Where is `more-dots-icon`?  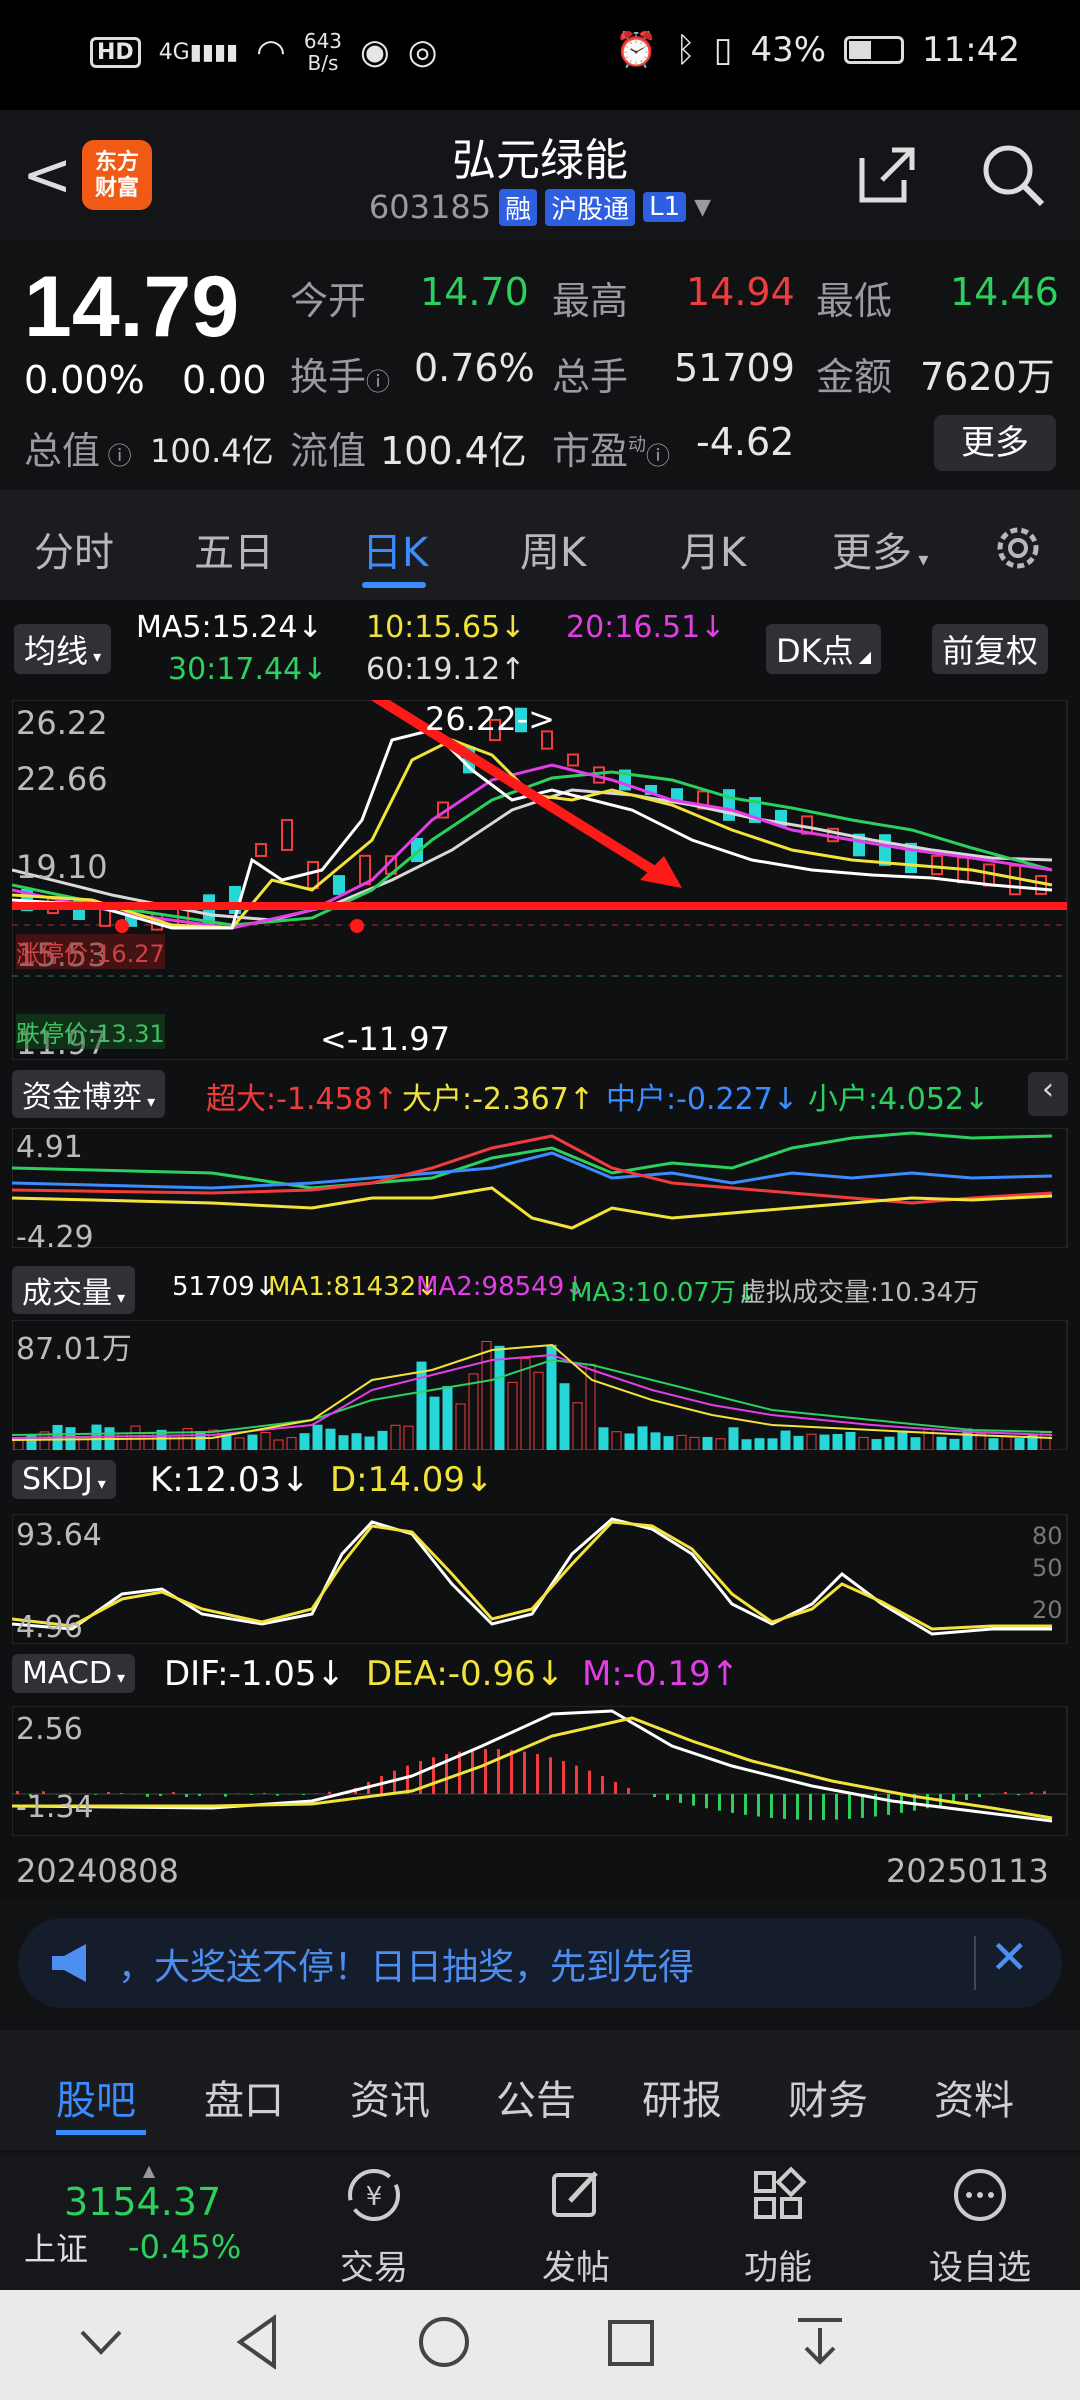
more-dots-icon is located at coordinates (980, 2195).